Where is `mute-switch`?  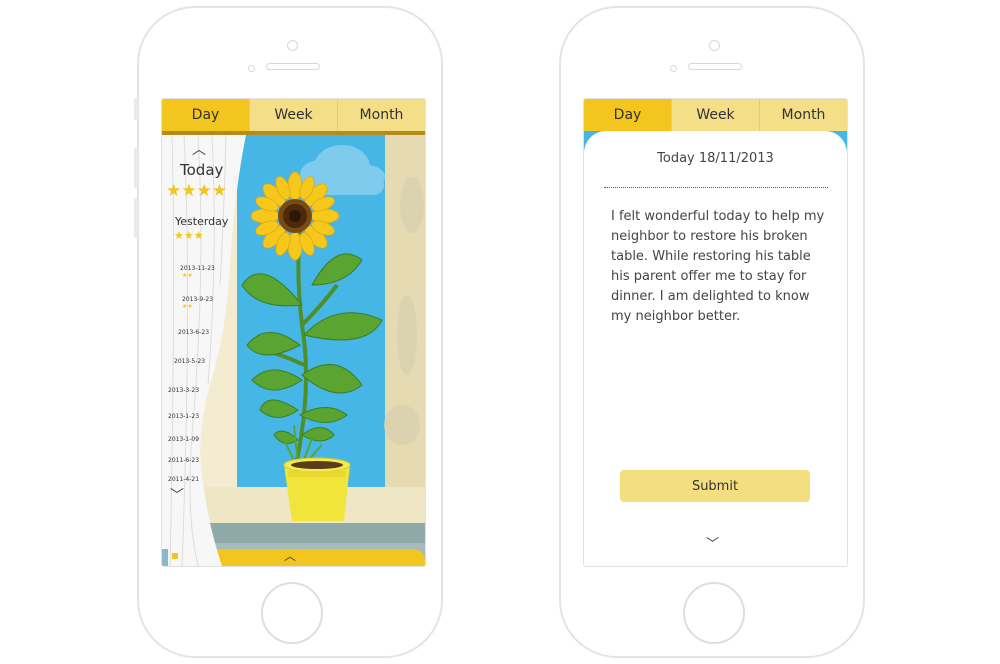
mute-switch is located at coordinates (136, 109).